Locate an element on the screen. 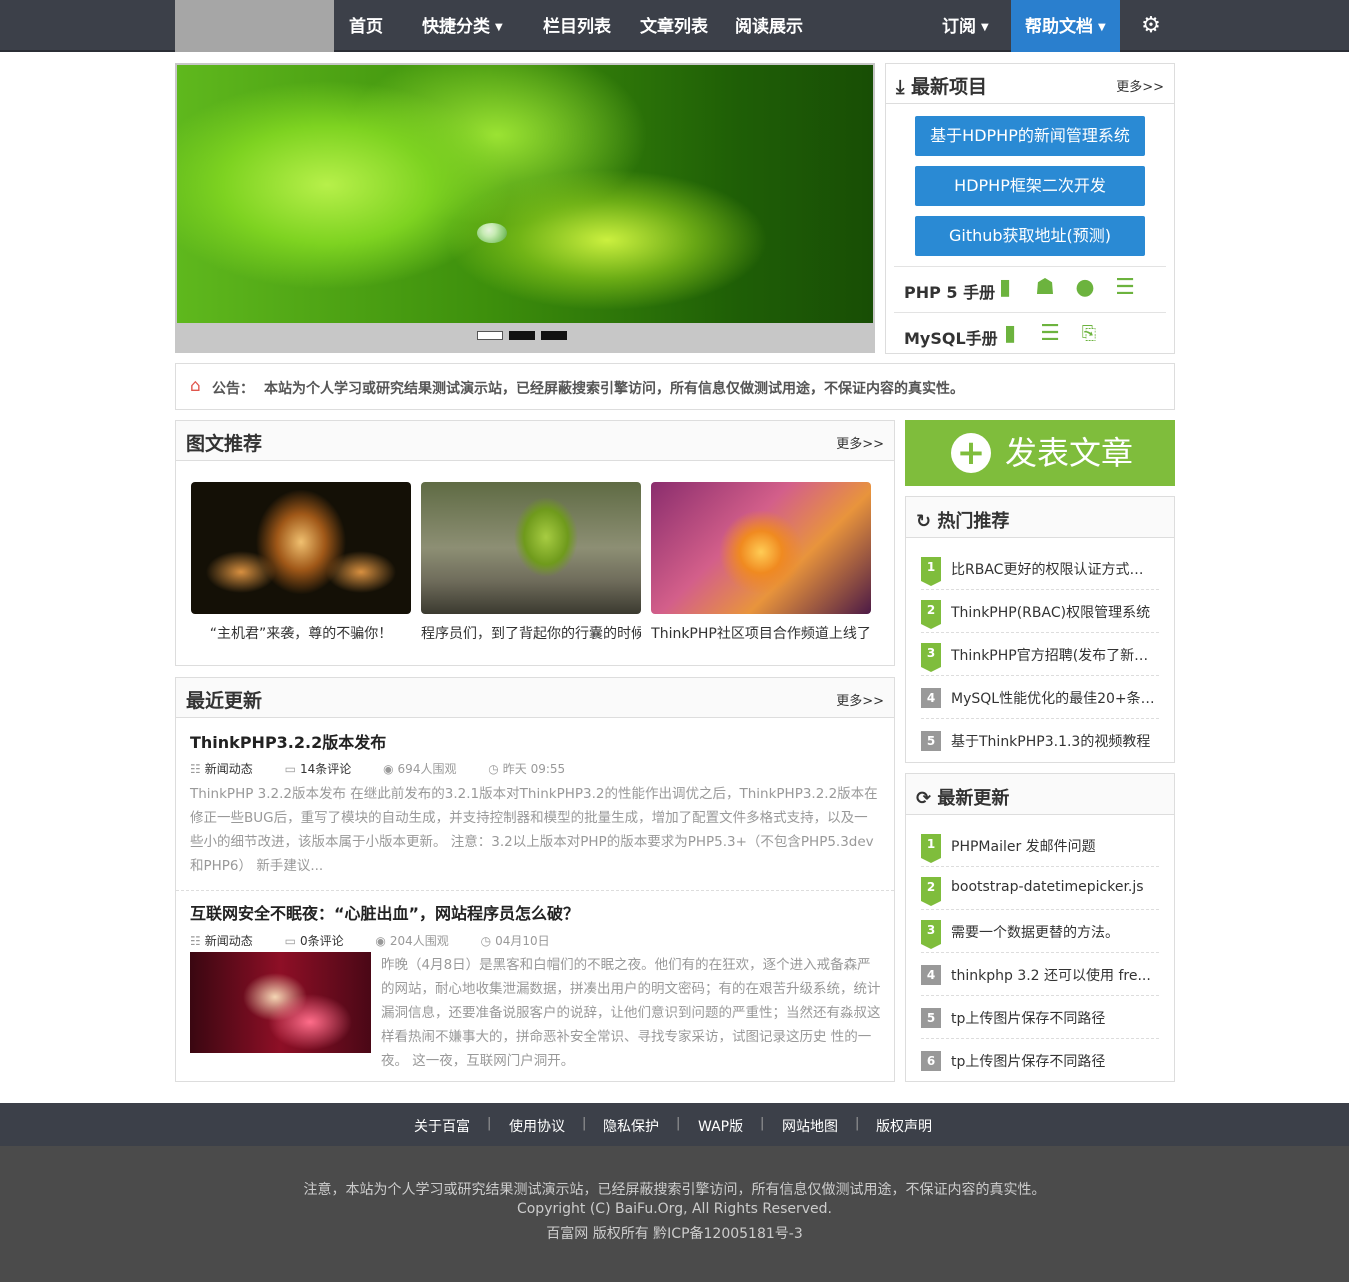 This screenshot has width=1349, height=1282. nav-subscribe: 订阅 ▼ is located at coordinates (965, 26).